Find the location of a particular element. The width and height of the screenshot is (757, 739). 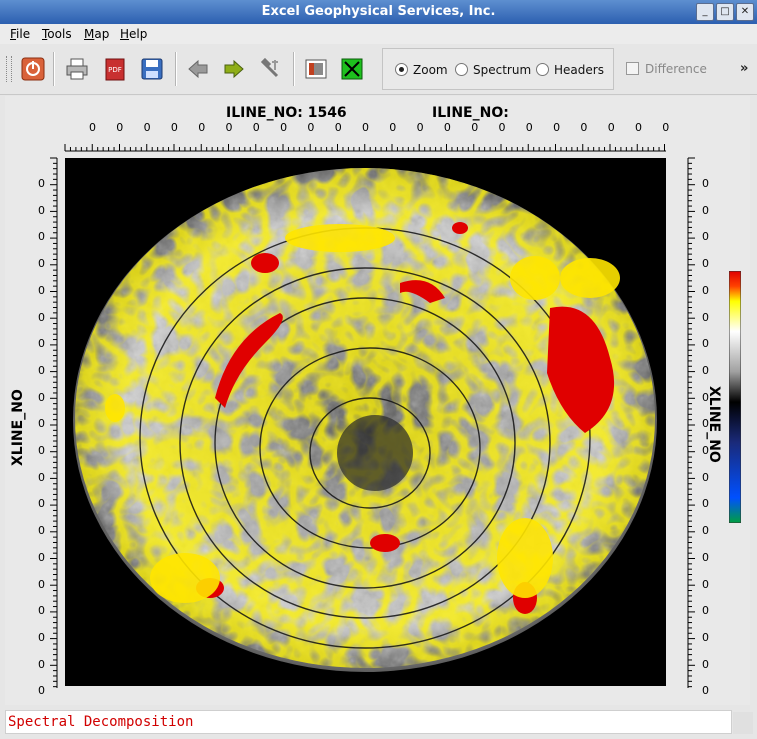

pdf-icon: PDF is located at coordinates (115, 69).